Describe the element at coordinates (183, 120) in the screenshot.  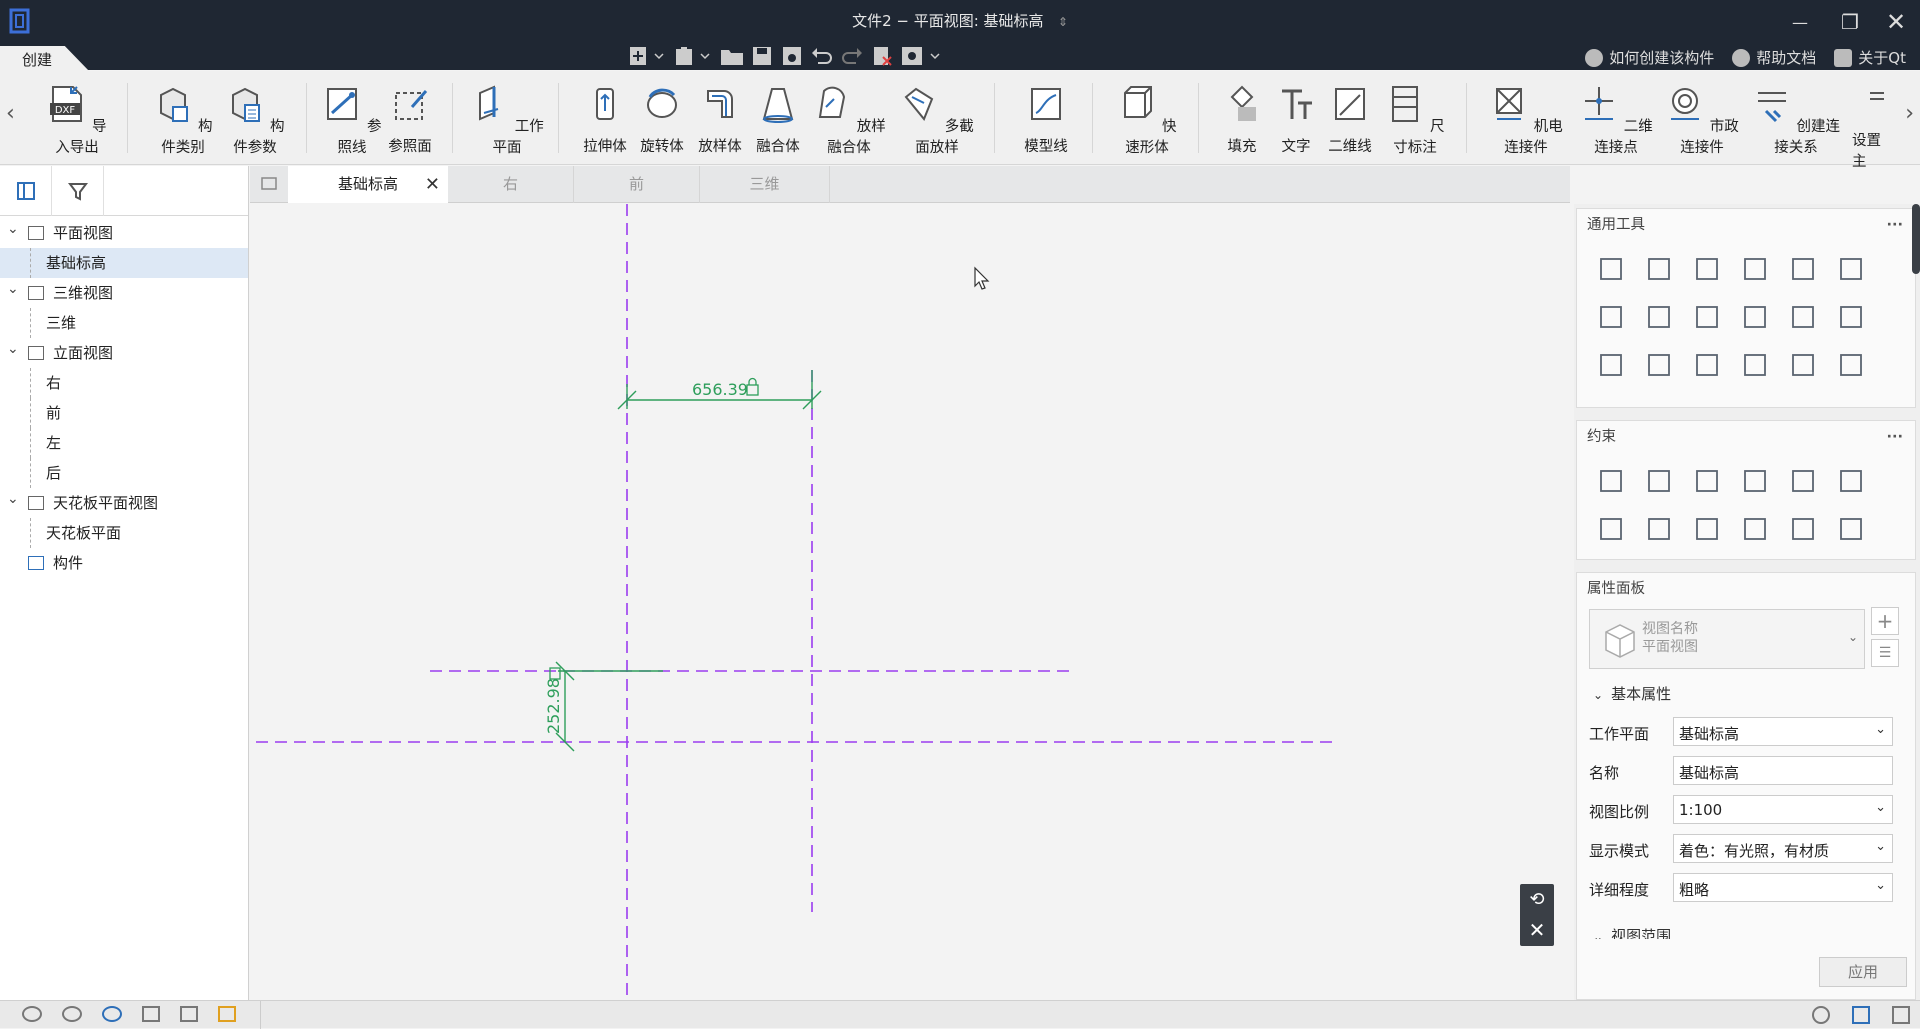
I see `component-category-button: 构件类别` at that location.